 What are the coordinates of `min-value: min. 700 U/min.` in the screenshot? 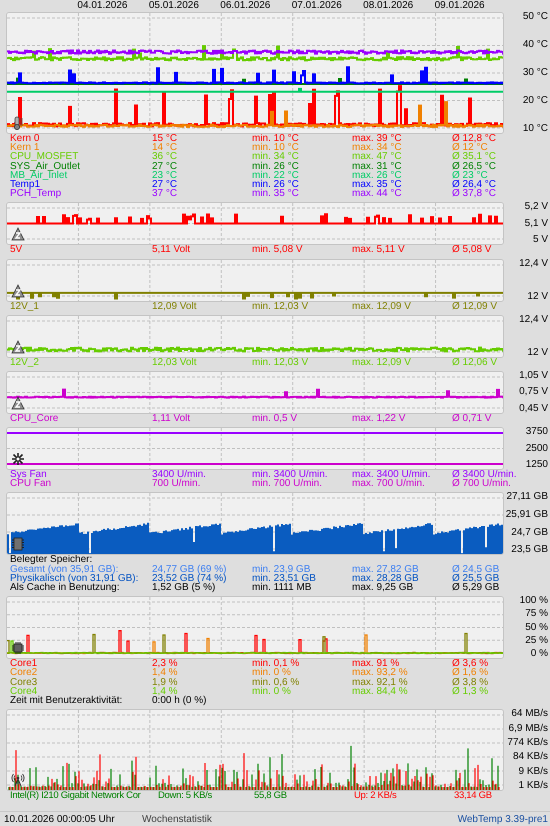 It's located at (288, 483).